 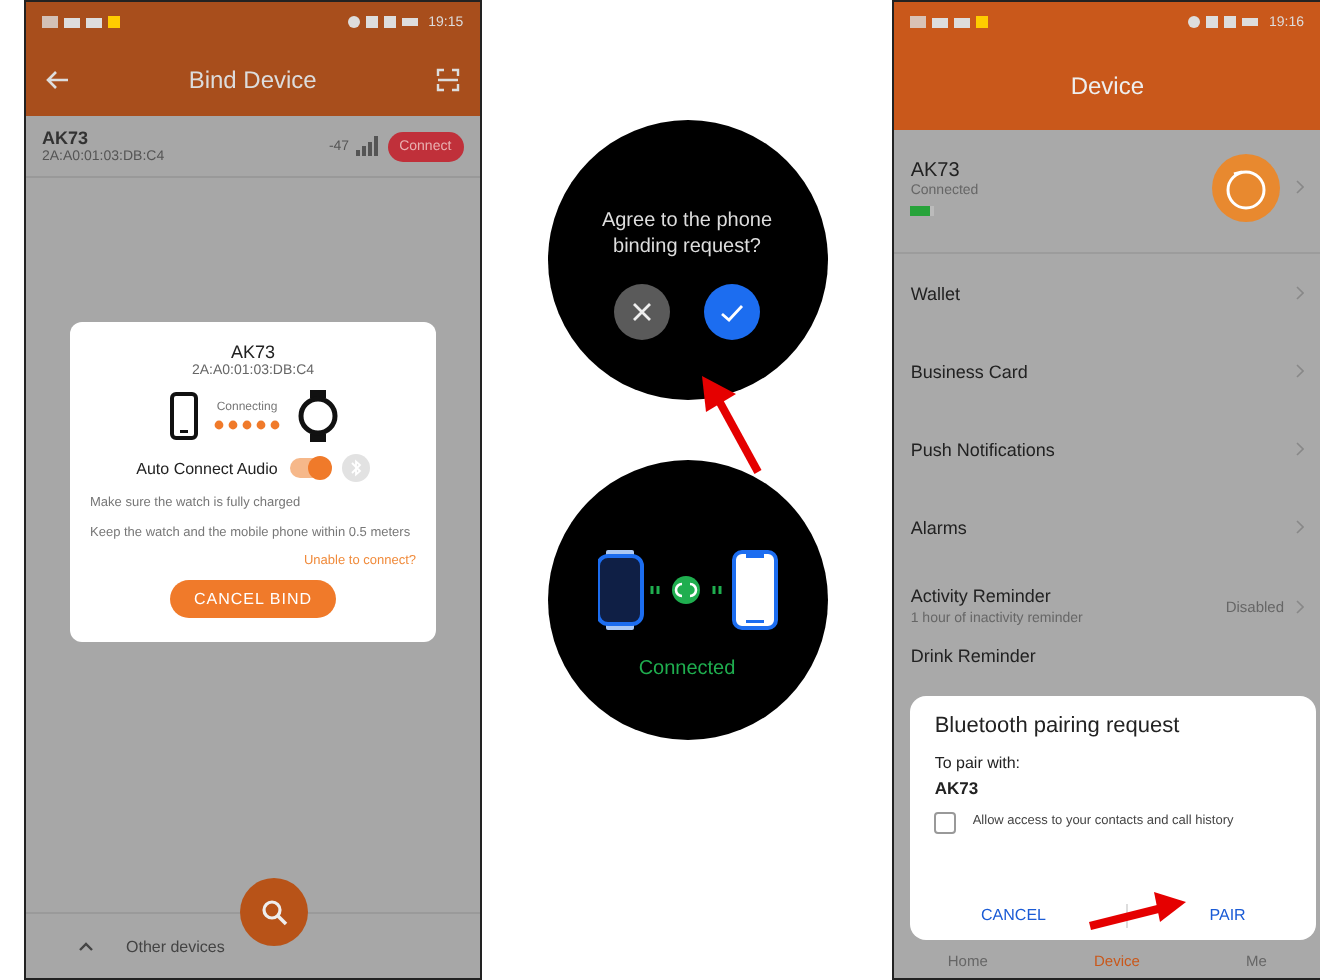 What do you see at coordinates (922, 210) in the screenshot?
I see `battery-icon` at bounding box center [922, 210].